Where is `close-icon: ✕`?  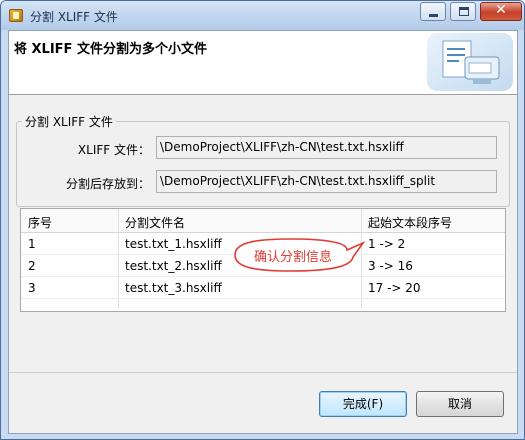
close-icon: ✕ is located at coordinates (501, 10).